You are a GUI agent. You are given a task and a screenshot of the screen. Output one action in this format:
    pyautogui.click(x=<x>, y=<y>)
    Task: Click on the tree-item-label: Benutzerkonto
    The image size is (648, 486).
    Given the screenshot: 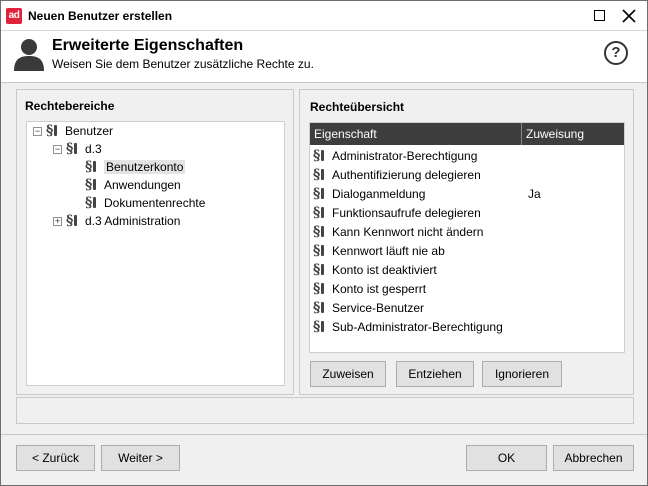 What is the action you would take?
    pyautogui.click(x=145, y=167)
    